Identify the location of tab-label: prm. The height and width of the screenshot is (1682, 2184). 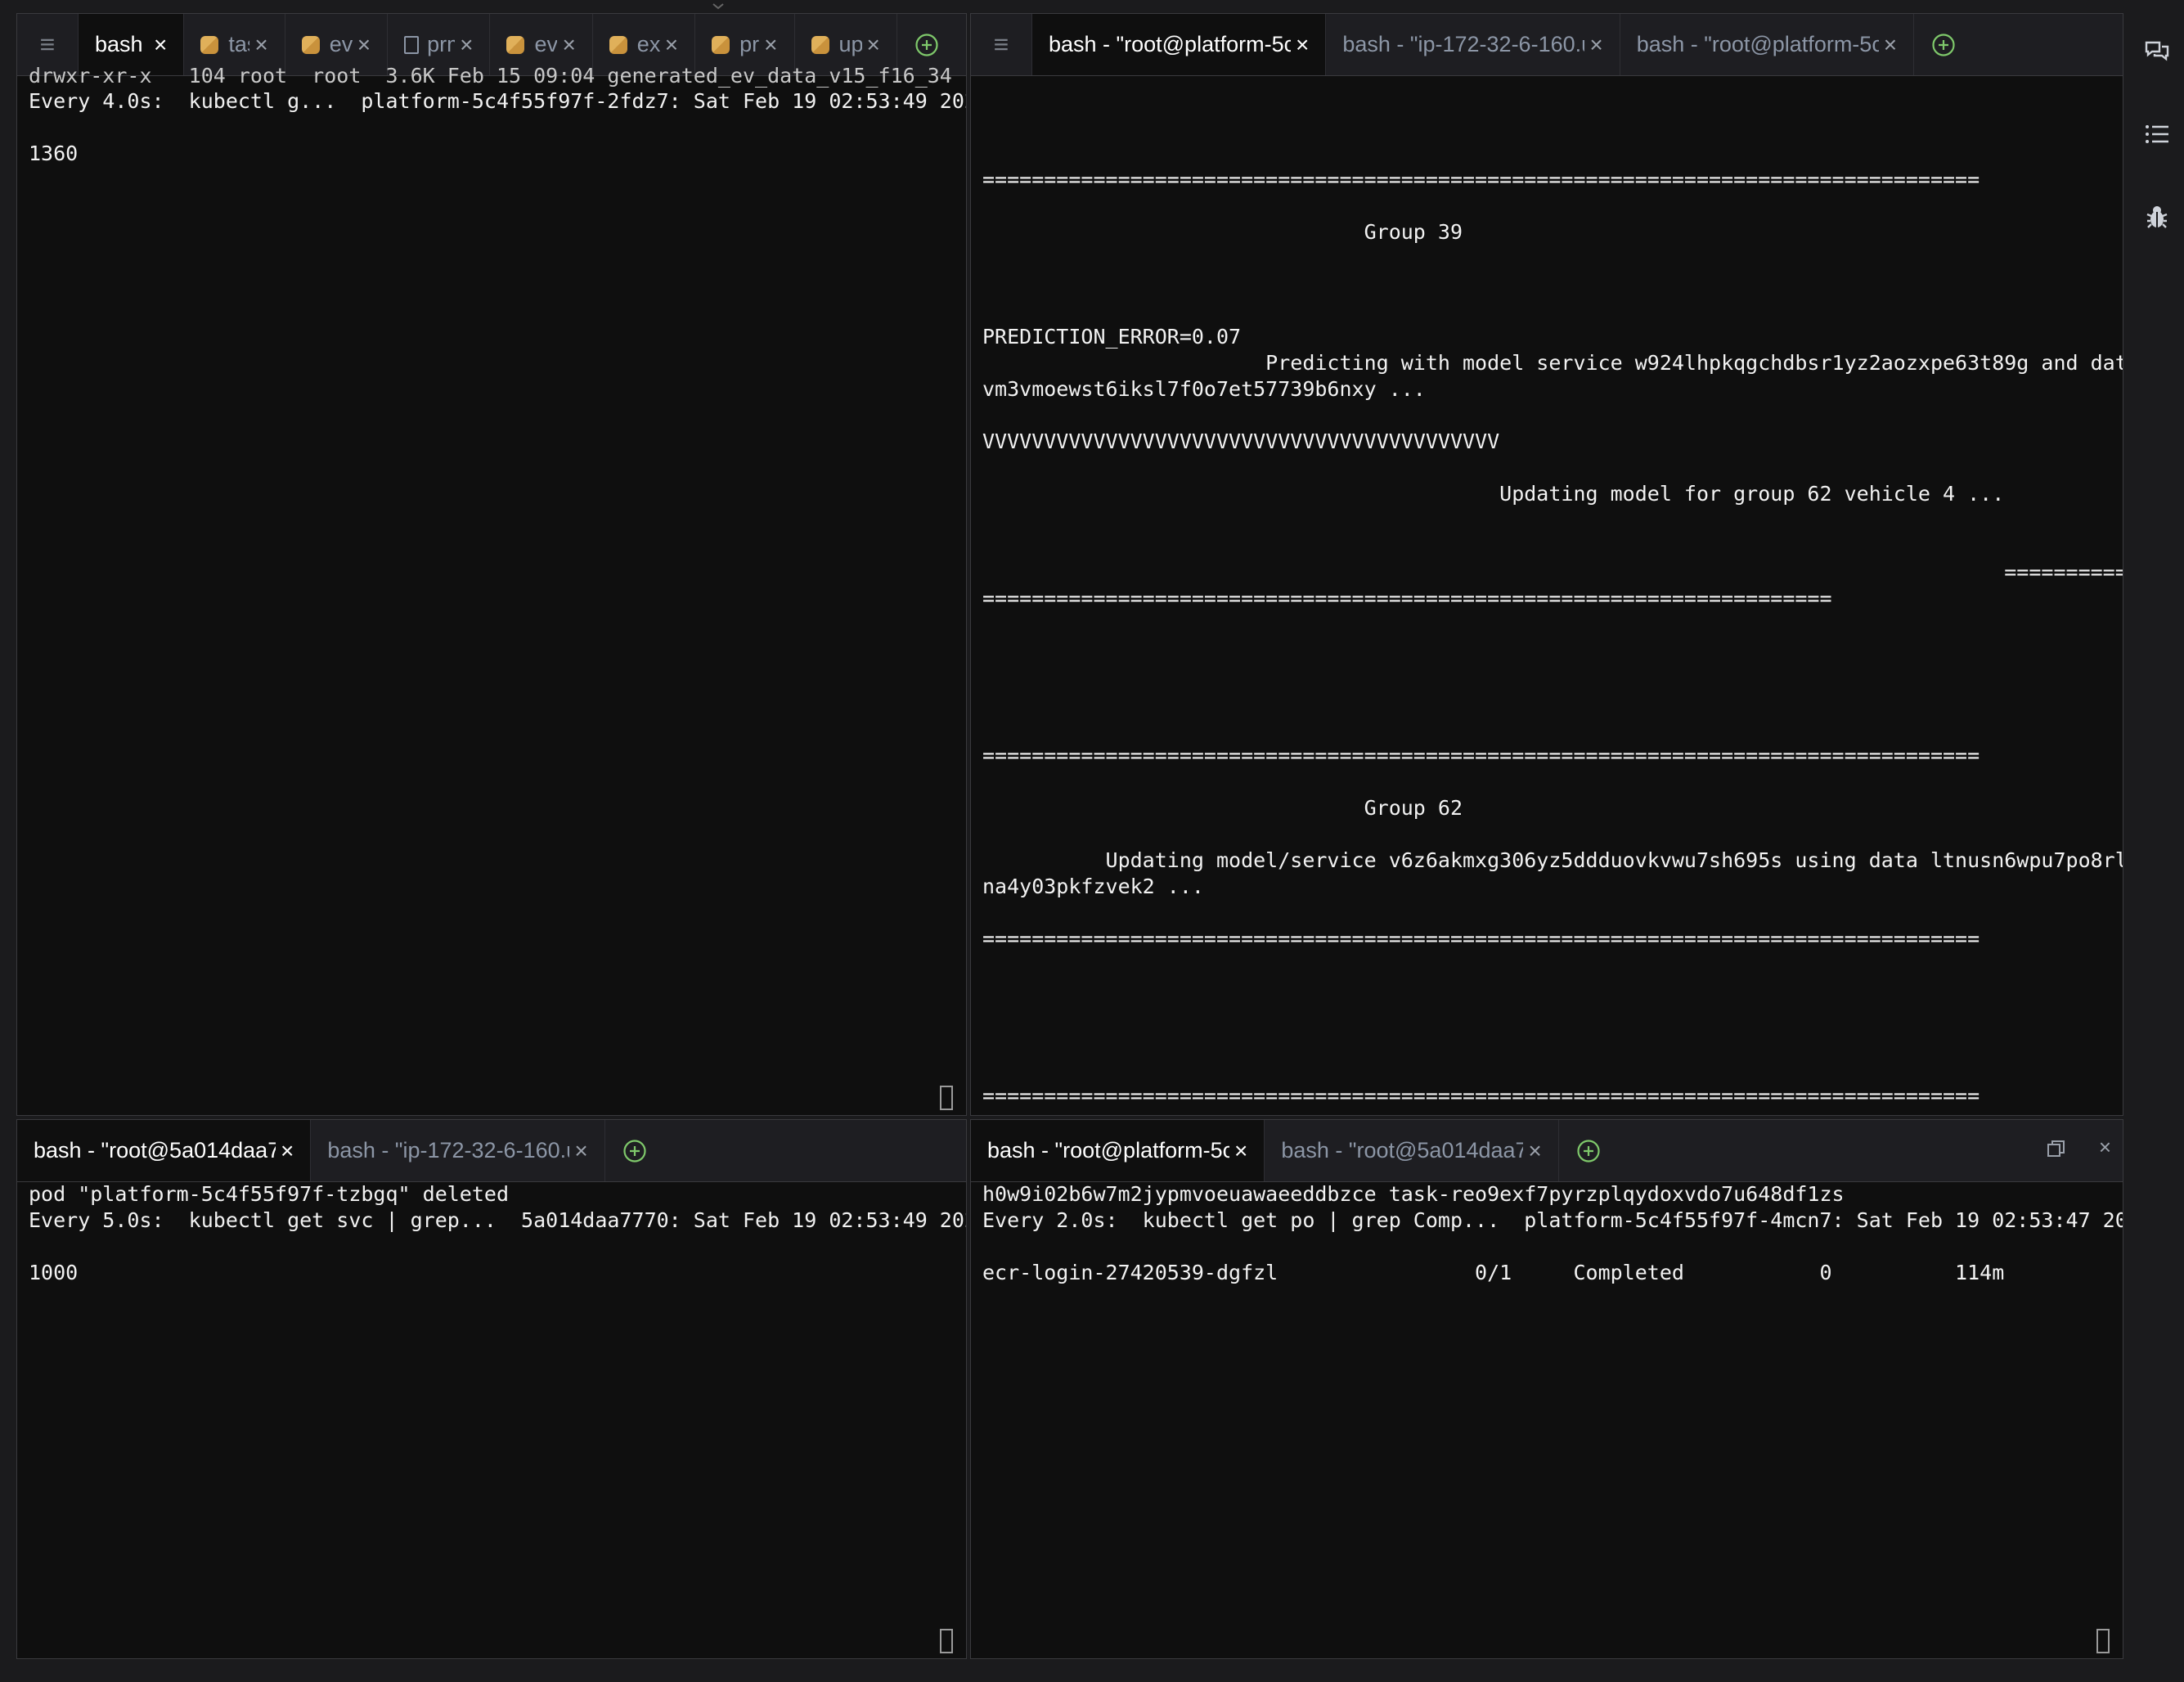
(441, 44).